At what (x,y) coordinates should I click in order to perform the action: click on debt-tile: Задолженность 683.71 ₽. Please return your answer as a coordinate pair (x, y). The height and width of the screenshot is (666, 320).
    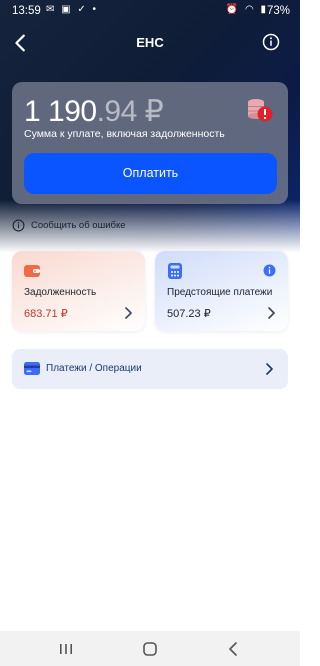
    Looking at the image, I should click on (78, 291).